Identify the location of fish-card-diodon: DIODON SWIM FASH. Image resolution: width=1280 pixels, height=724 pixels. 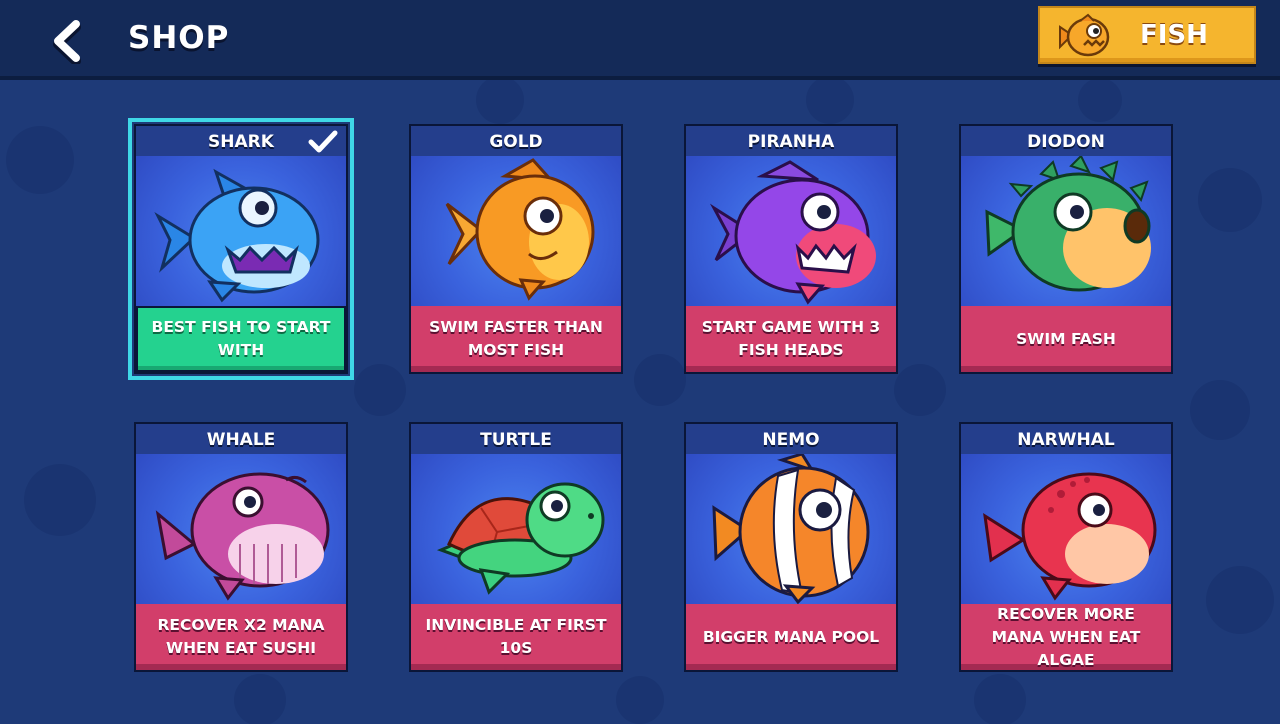
(1066, 249).